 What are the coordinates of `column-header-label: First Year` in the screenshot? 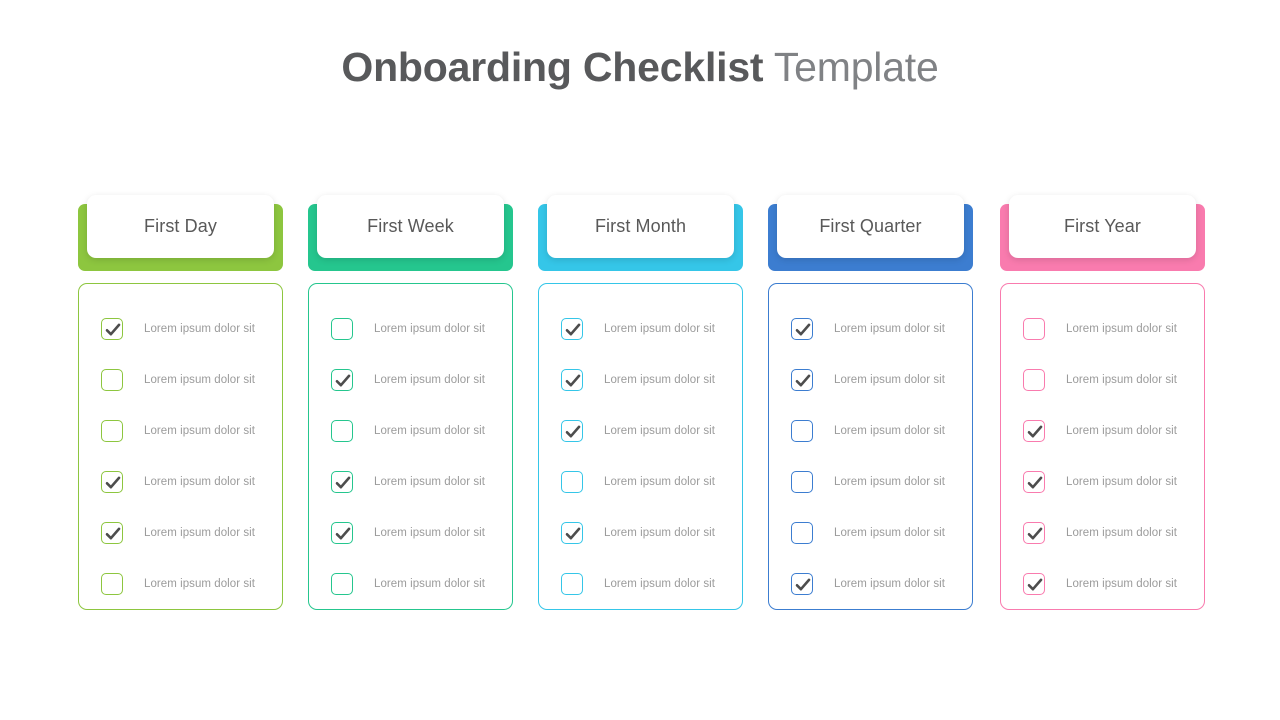 It's located at (1102, 226).